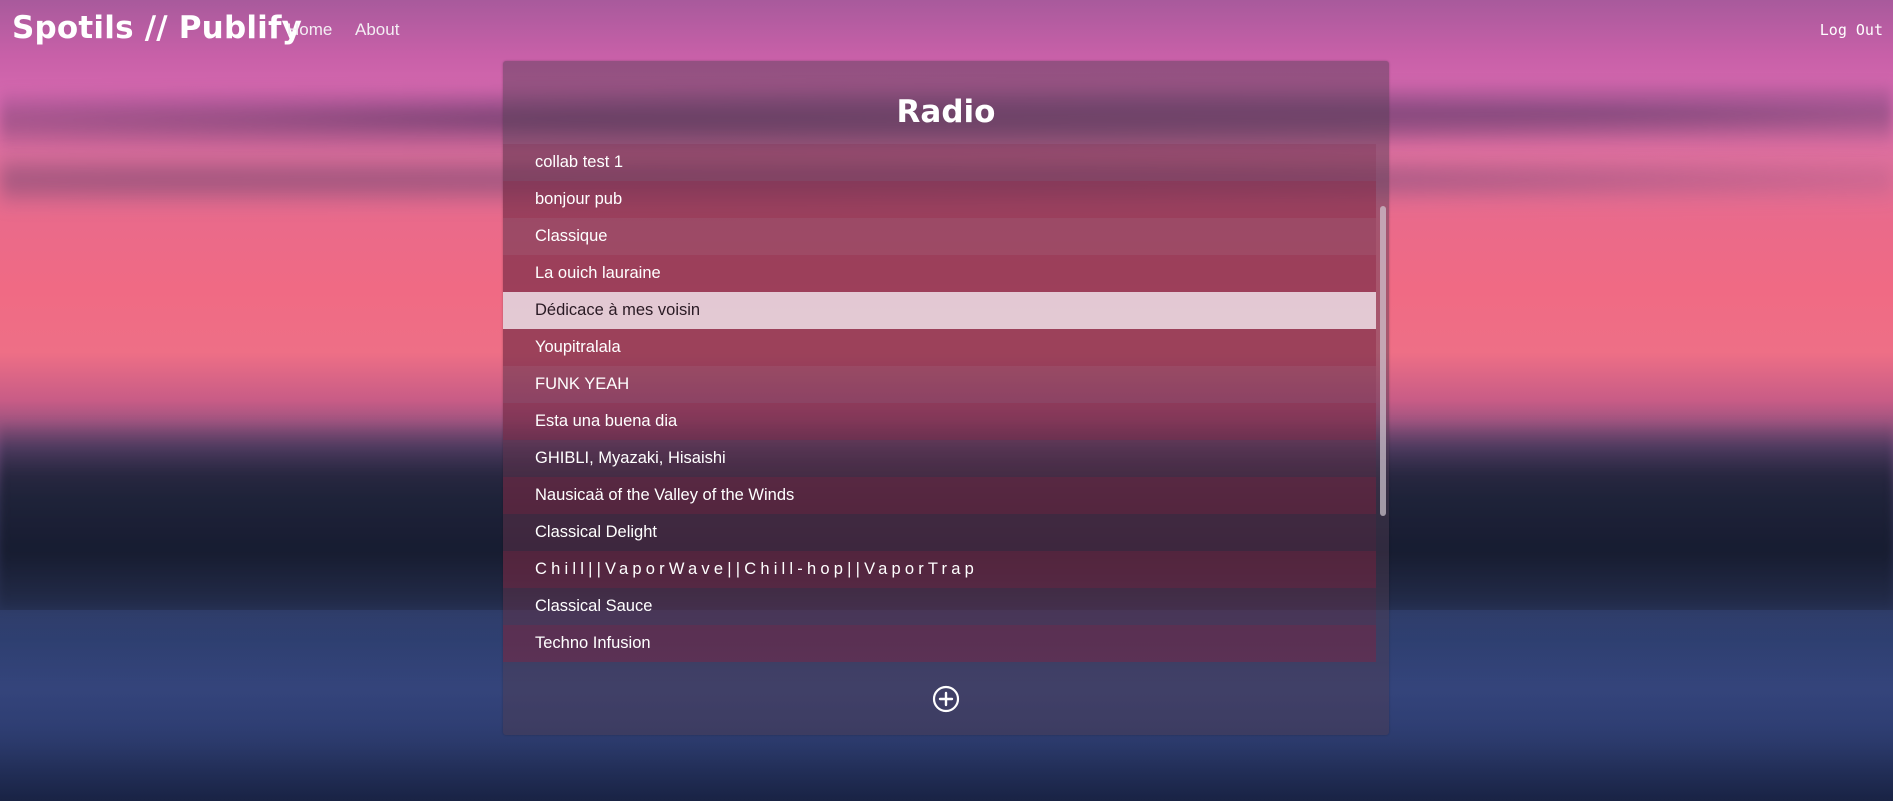 The width and height of the screenshot is (1893, 801). I want to click on brand-logo: Spotils // Publify, so click(157, 28).